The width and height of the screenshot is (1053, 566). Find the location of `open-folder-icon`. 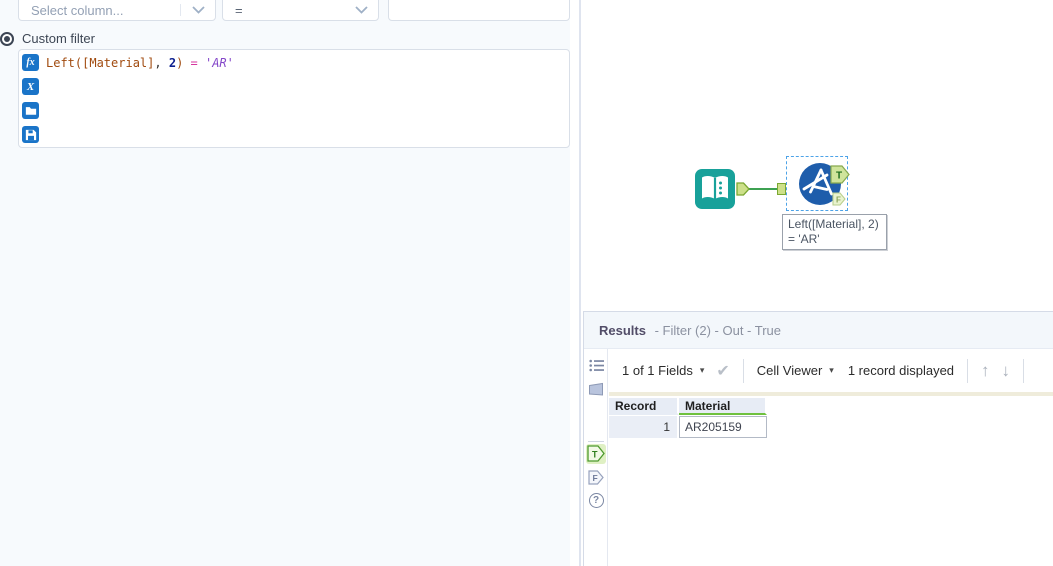

open-folder-icon is located at coordinates (30, 111).